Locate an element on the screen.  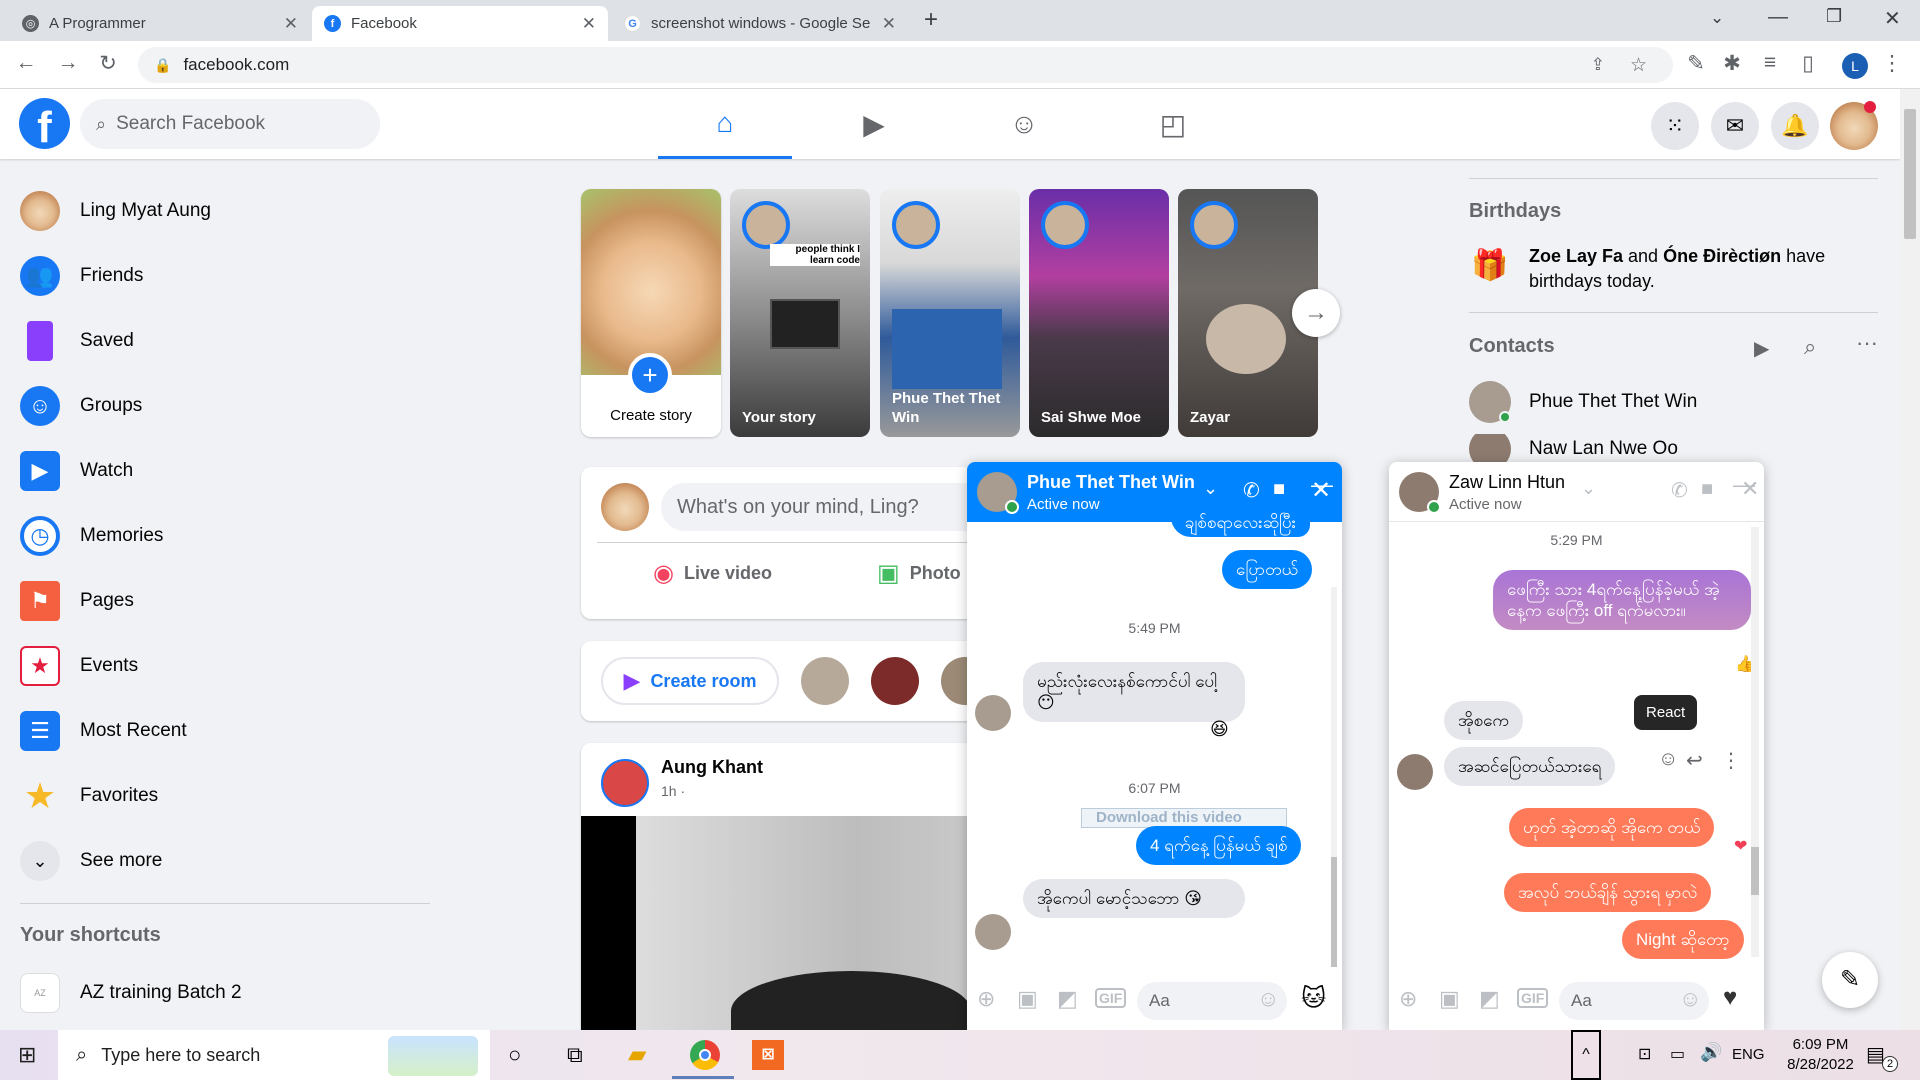
sidebar-see-more: ⌄ See more is located at coordinates (91, 861).